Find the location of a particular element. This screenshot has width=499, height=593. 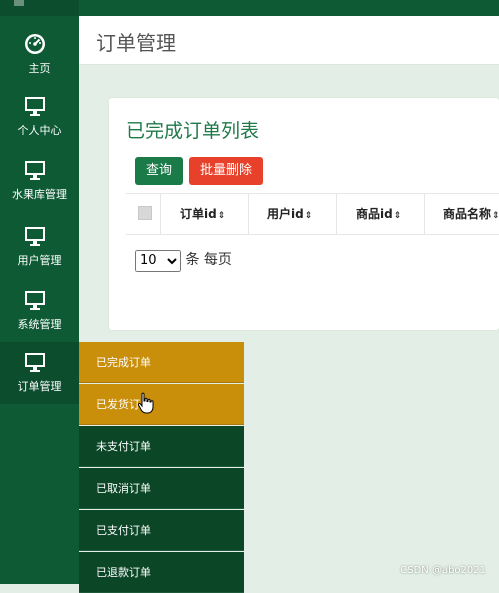

column-header-product-name: 商品名称⇕ is located at coordinates (461, 214).